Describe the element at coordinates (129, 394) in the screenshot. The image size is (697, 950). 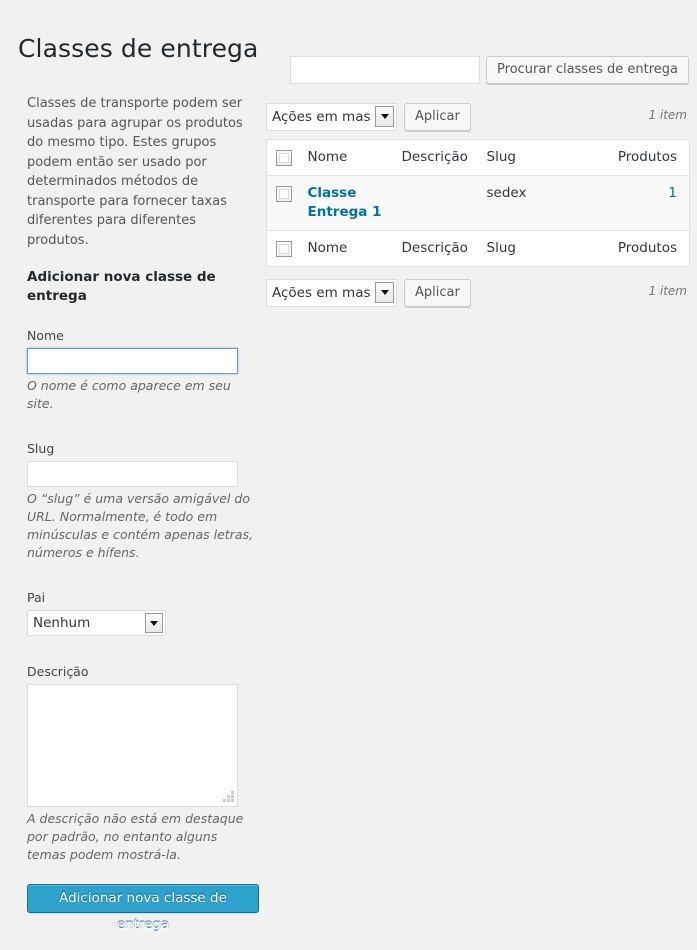
I see `name-help-text: O nome é como aparece em seu site.` at that location.